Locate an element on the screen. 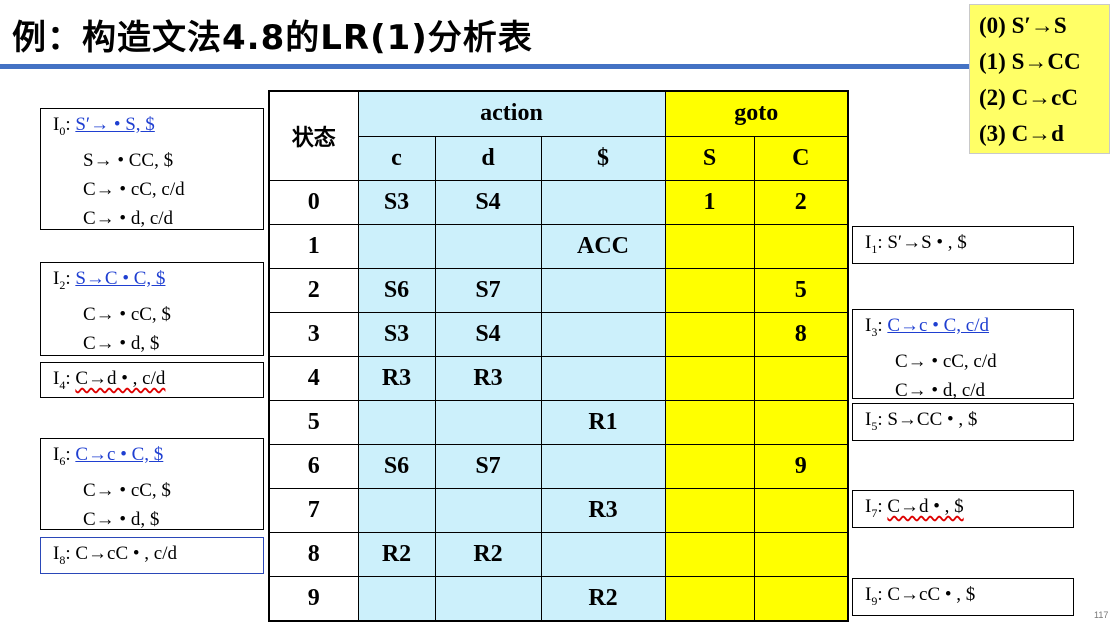 This screenshot has height=631, width=1110. item-set-kernel: C→d • , c/d is located at coordinates (120, 378).